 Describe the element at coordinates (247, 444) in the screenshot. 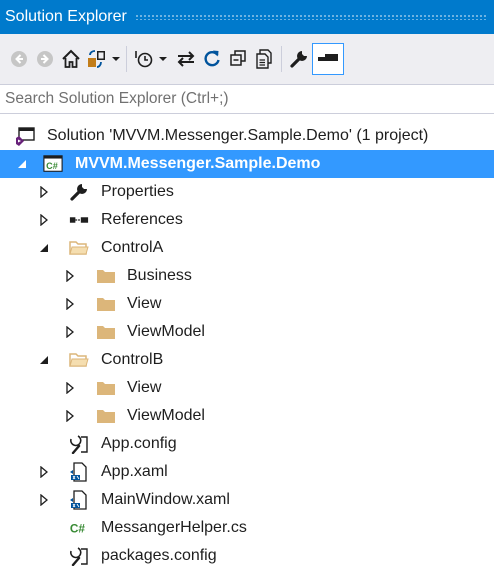

I see `tree-item-app-config: App.config` at that location.